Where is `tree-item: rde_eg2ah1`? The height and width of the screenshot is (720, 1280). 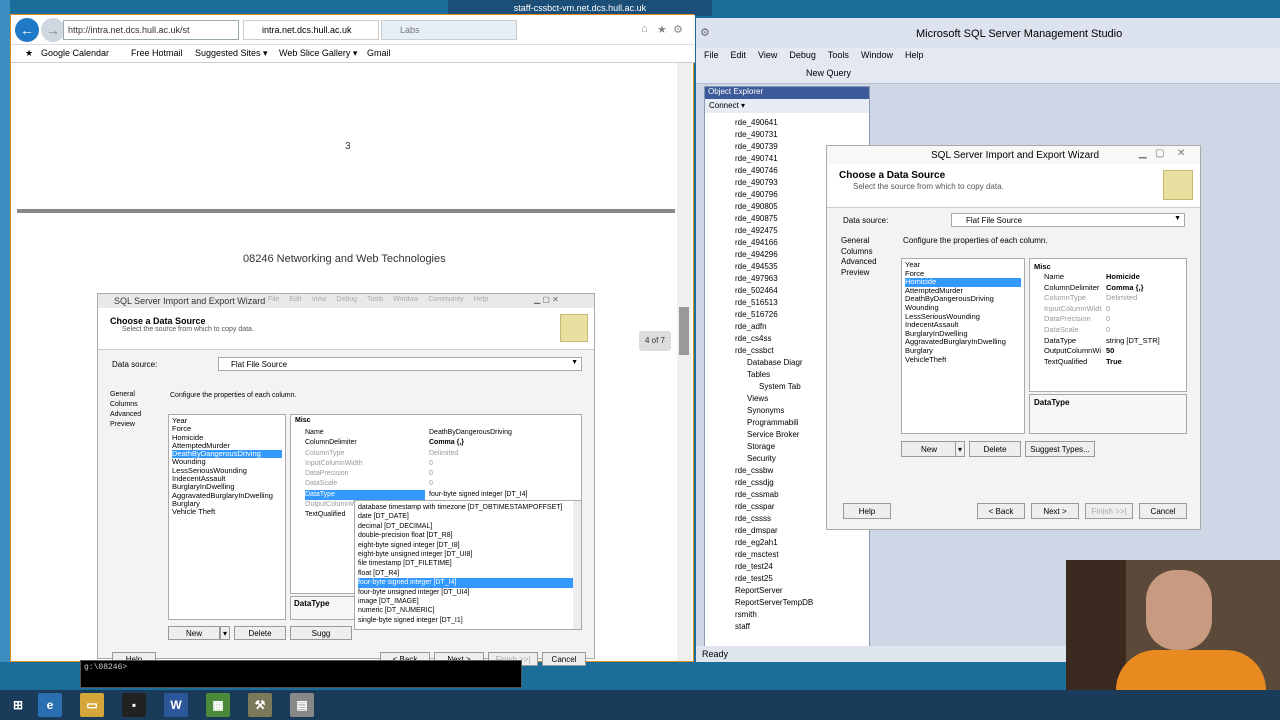 tree-item: rde_eg2ah1 is located at coordinates (800, 543).